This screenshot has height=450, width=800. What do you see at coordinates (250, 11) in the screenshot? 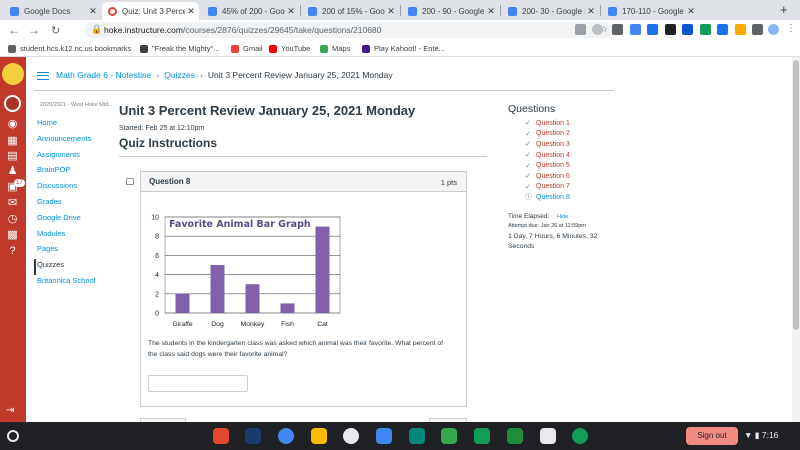
I see `browser-tab: 45% of 200 - Google✕` at bounding box center [250, 11].